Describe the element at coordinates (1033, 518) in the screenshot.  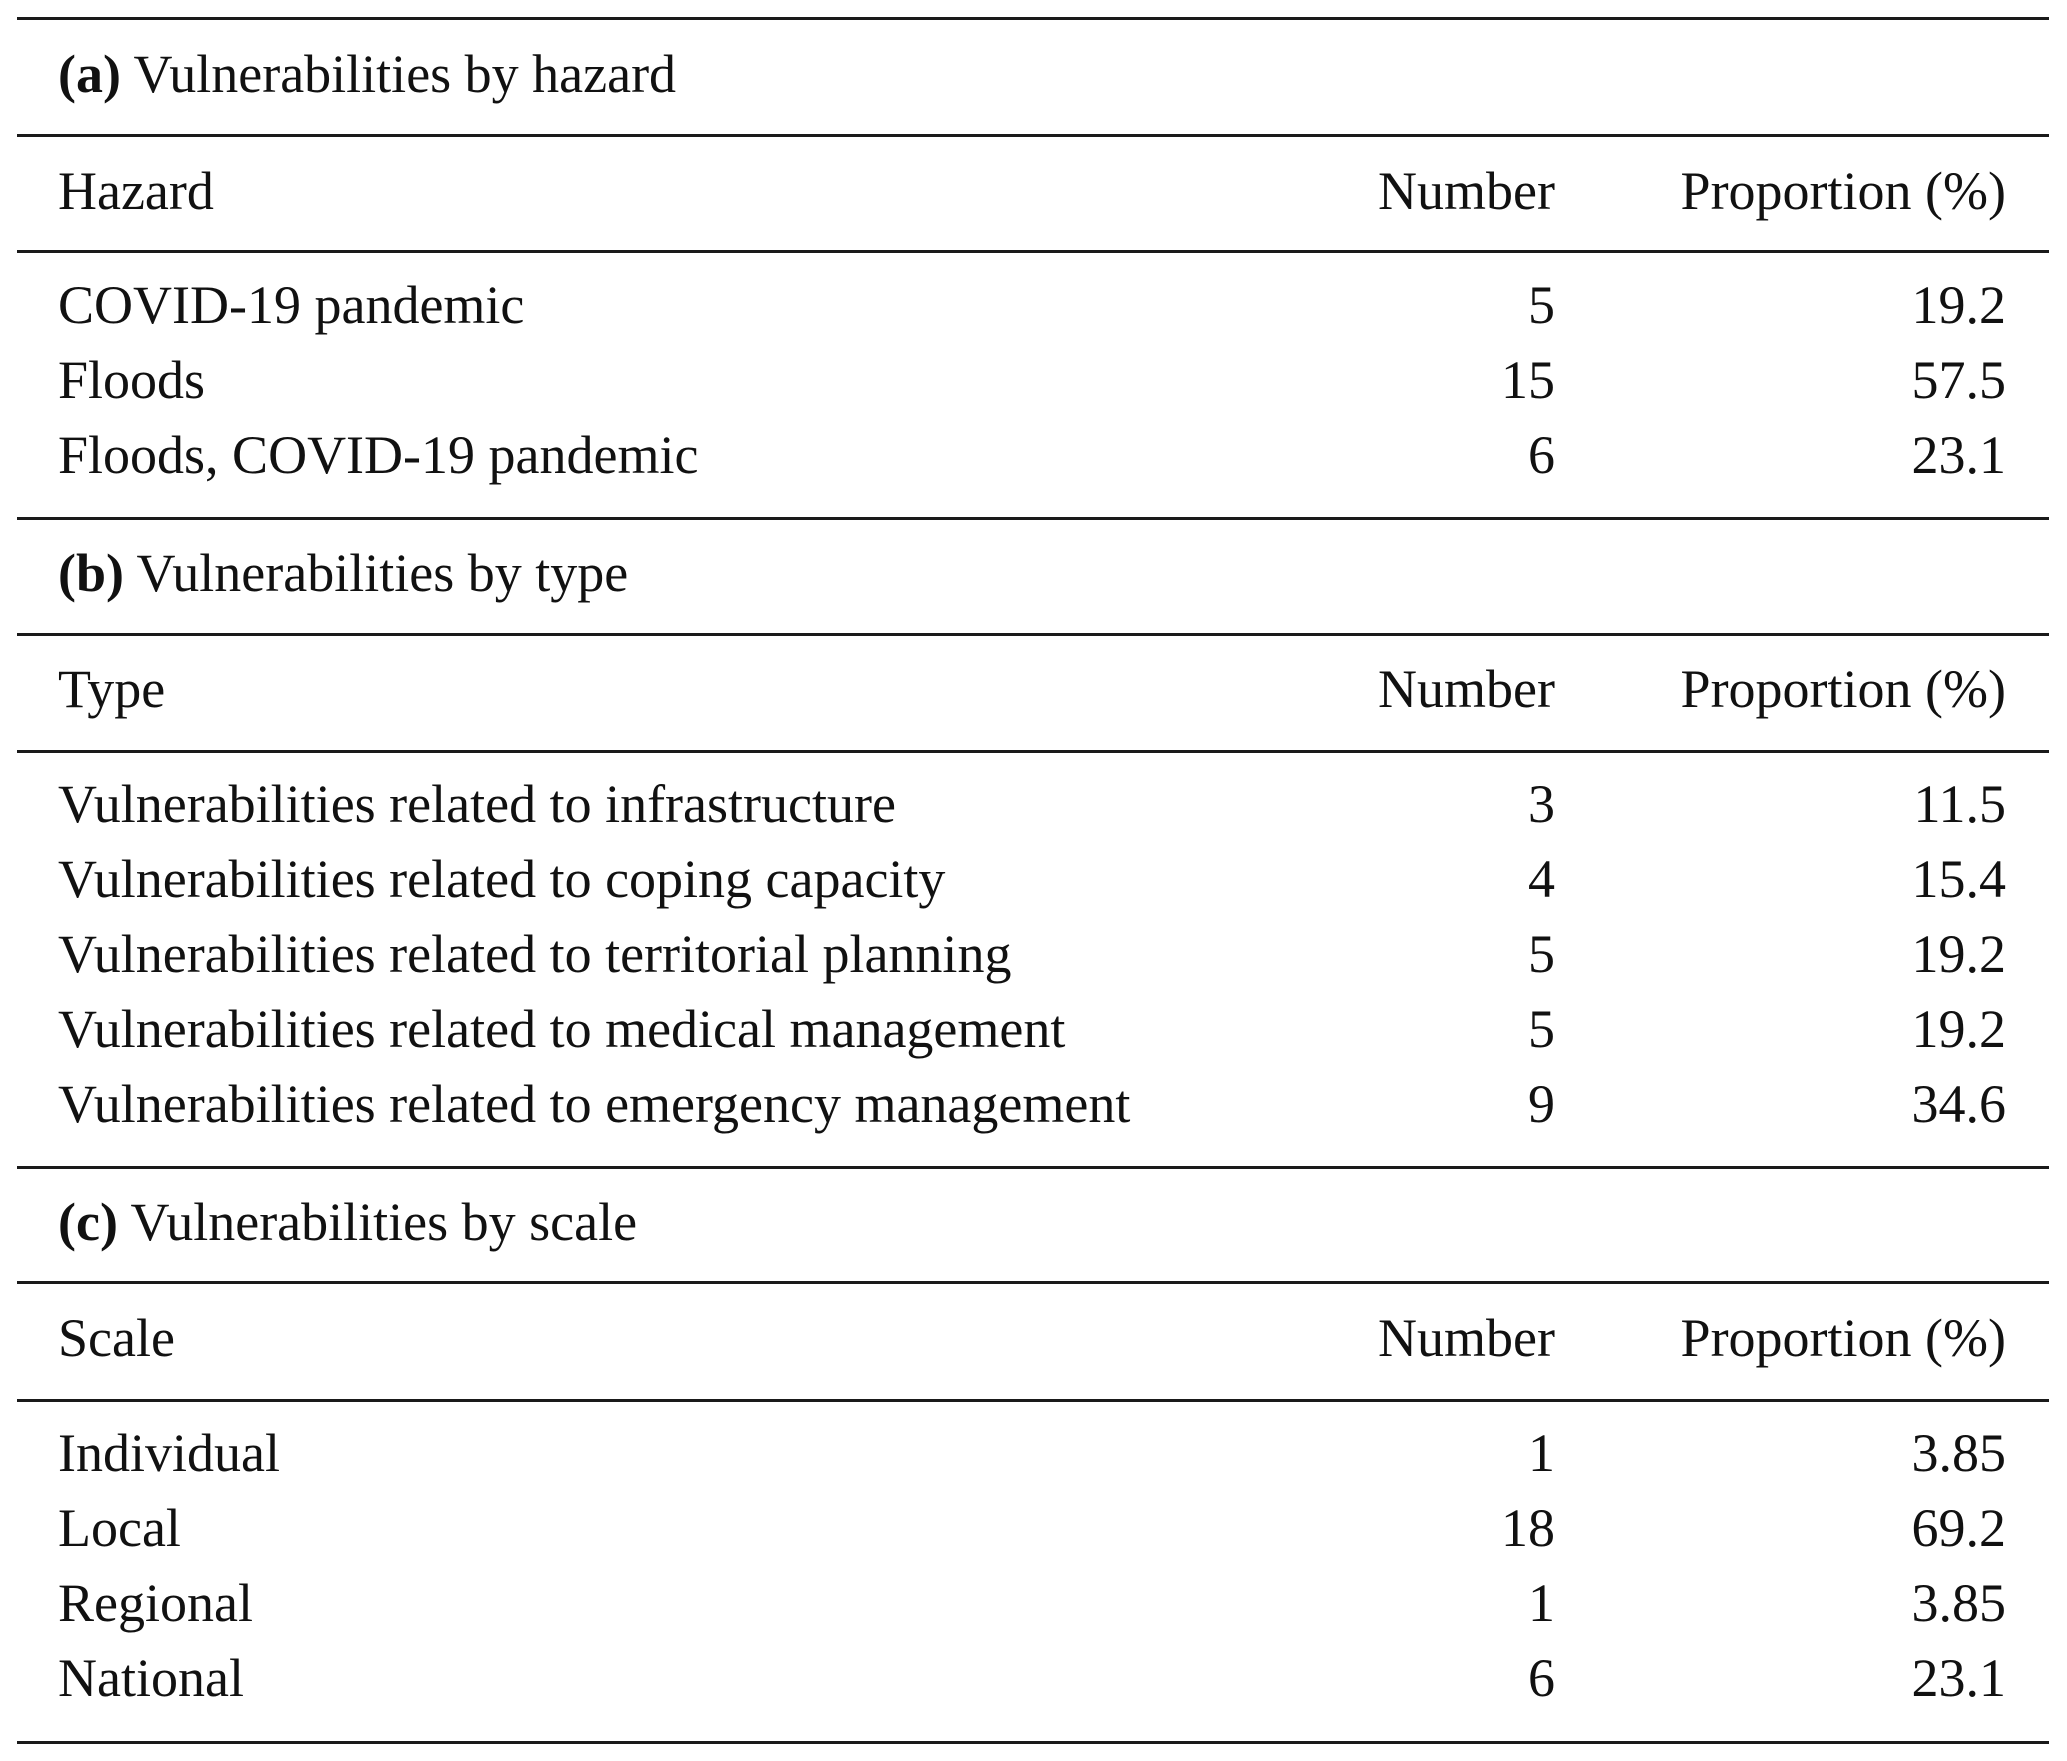
I see `rule-a-end` at that location.